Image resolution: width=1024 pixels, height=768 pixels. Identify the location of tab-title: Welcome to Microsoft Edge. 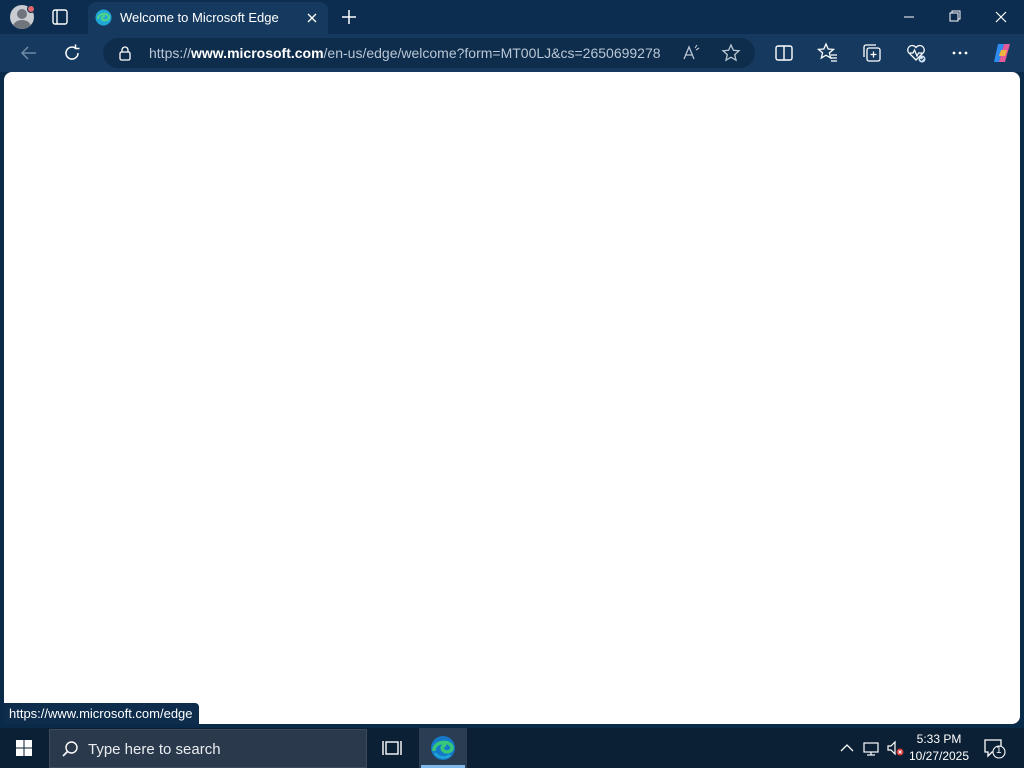
(199, 17).